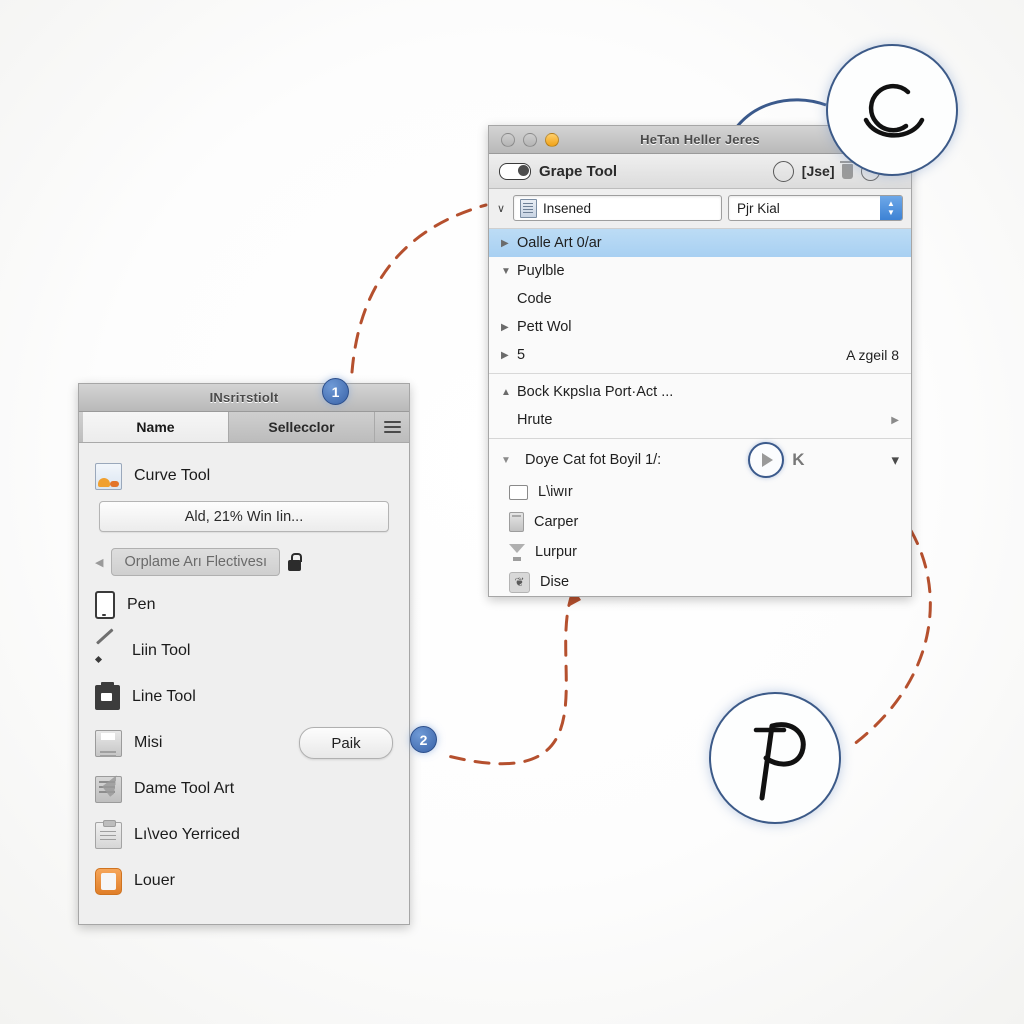 This screenshot has width=1024, height=1024. I want to click on lock-icon, so click(295, 562).